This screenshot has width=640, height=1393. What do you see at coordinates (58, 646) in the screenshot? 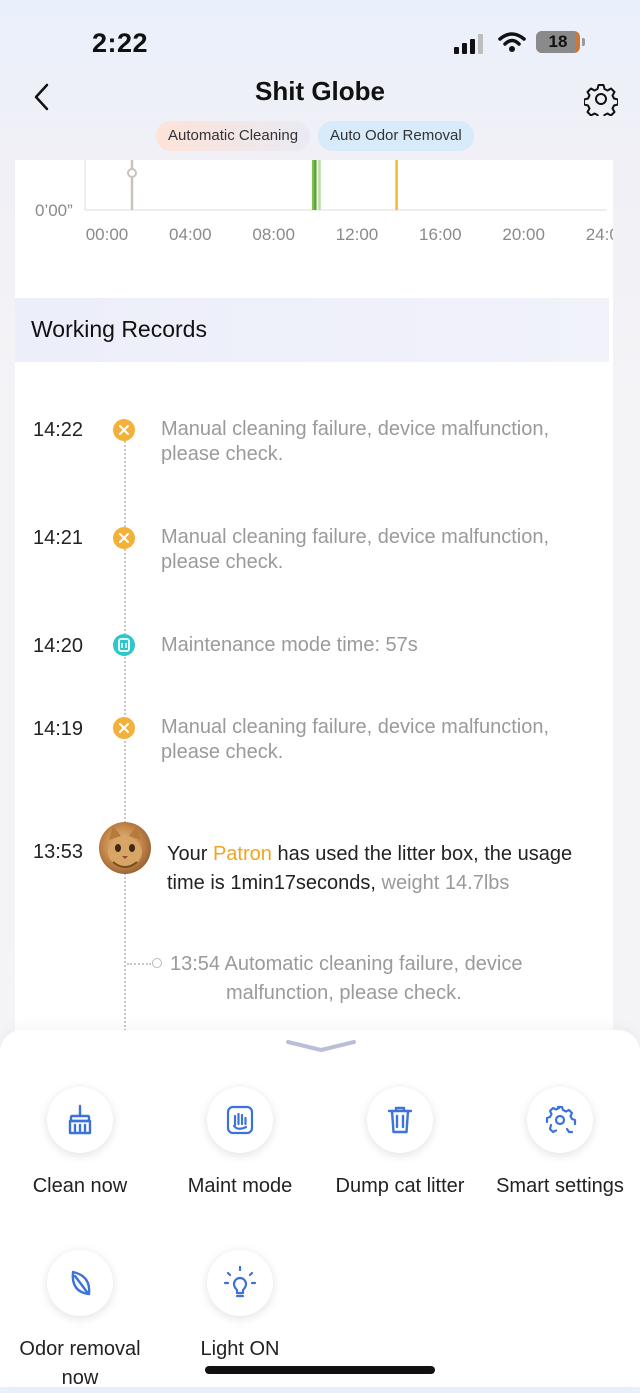
I see `record-time: 14:20` at bounding box center [58, 646].